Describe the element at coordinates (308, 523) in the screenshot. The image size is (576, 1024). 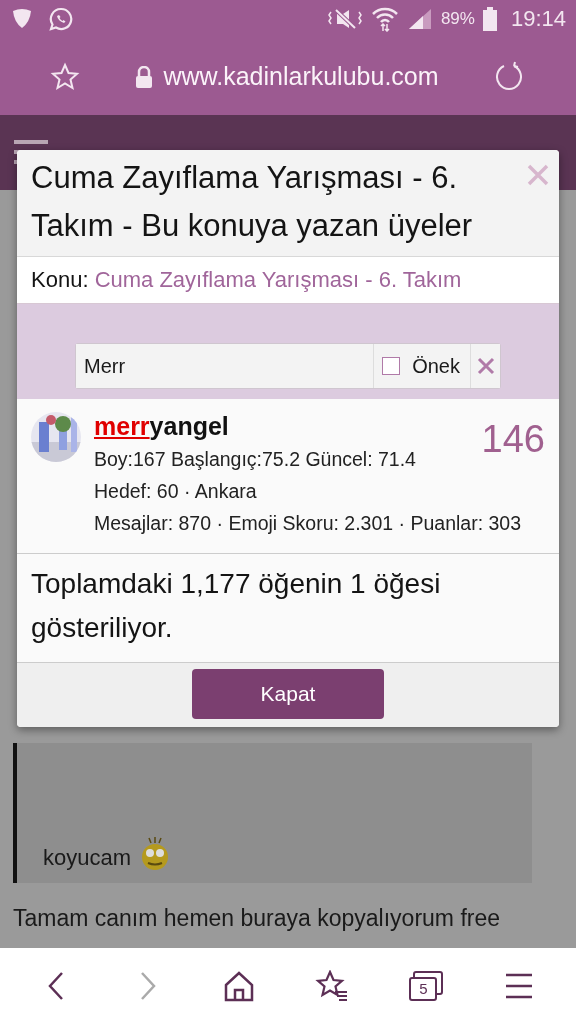
I see `member-details: Mesajlar: 870 · Emoji Skoru: 2.301 · Puanlar: 303` at that location.